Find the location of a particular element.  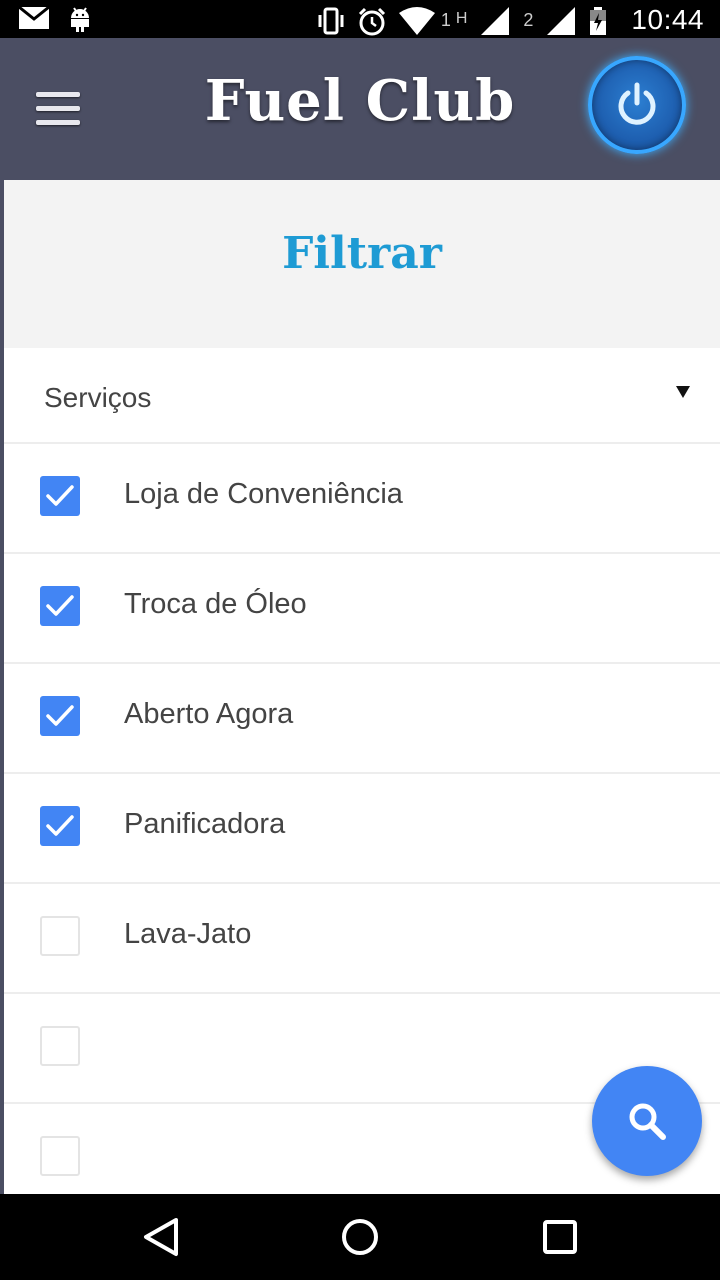

sim2-label: 2 is located at coordinates (528, 19).